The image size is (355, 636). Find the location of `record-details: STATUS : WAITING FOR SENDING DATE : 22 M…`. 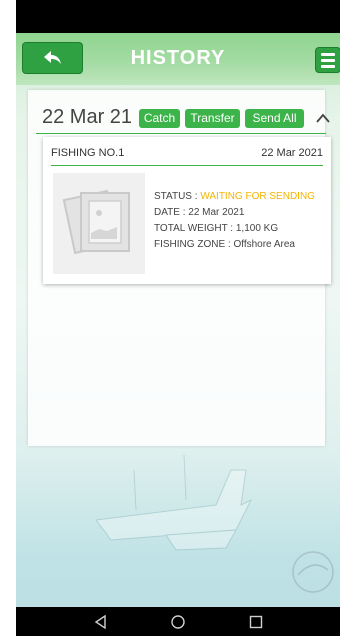

record-details: STATUS : WAITING FOR SENDING DATE : 22 M… is located at coordinates (240, 221).